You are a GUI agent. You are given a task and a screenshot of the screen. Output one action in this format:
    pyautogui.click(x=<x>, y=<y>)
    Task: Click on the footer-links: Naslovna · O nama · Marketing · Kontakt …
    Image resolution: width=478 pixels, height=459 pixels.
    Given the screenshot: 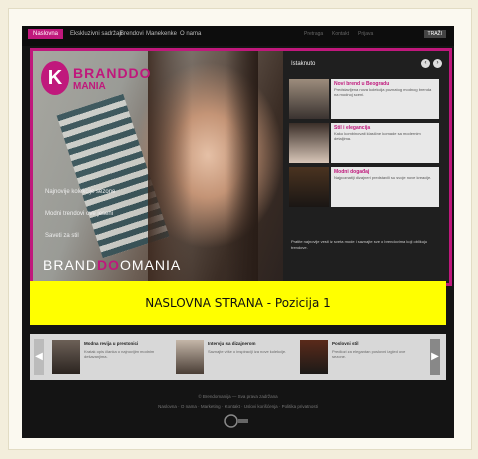 What is the action you would take?
    pyautogui.click(x=238, y=406)
    